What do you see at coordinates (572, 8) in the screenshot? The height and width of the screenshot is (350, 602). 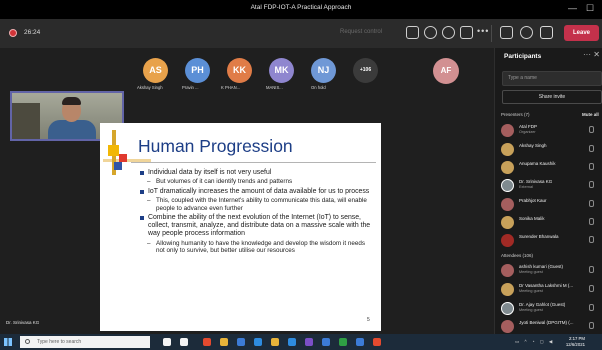 I see `minimize-button: —` at bounding box center [572, 8].